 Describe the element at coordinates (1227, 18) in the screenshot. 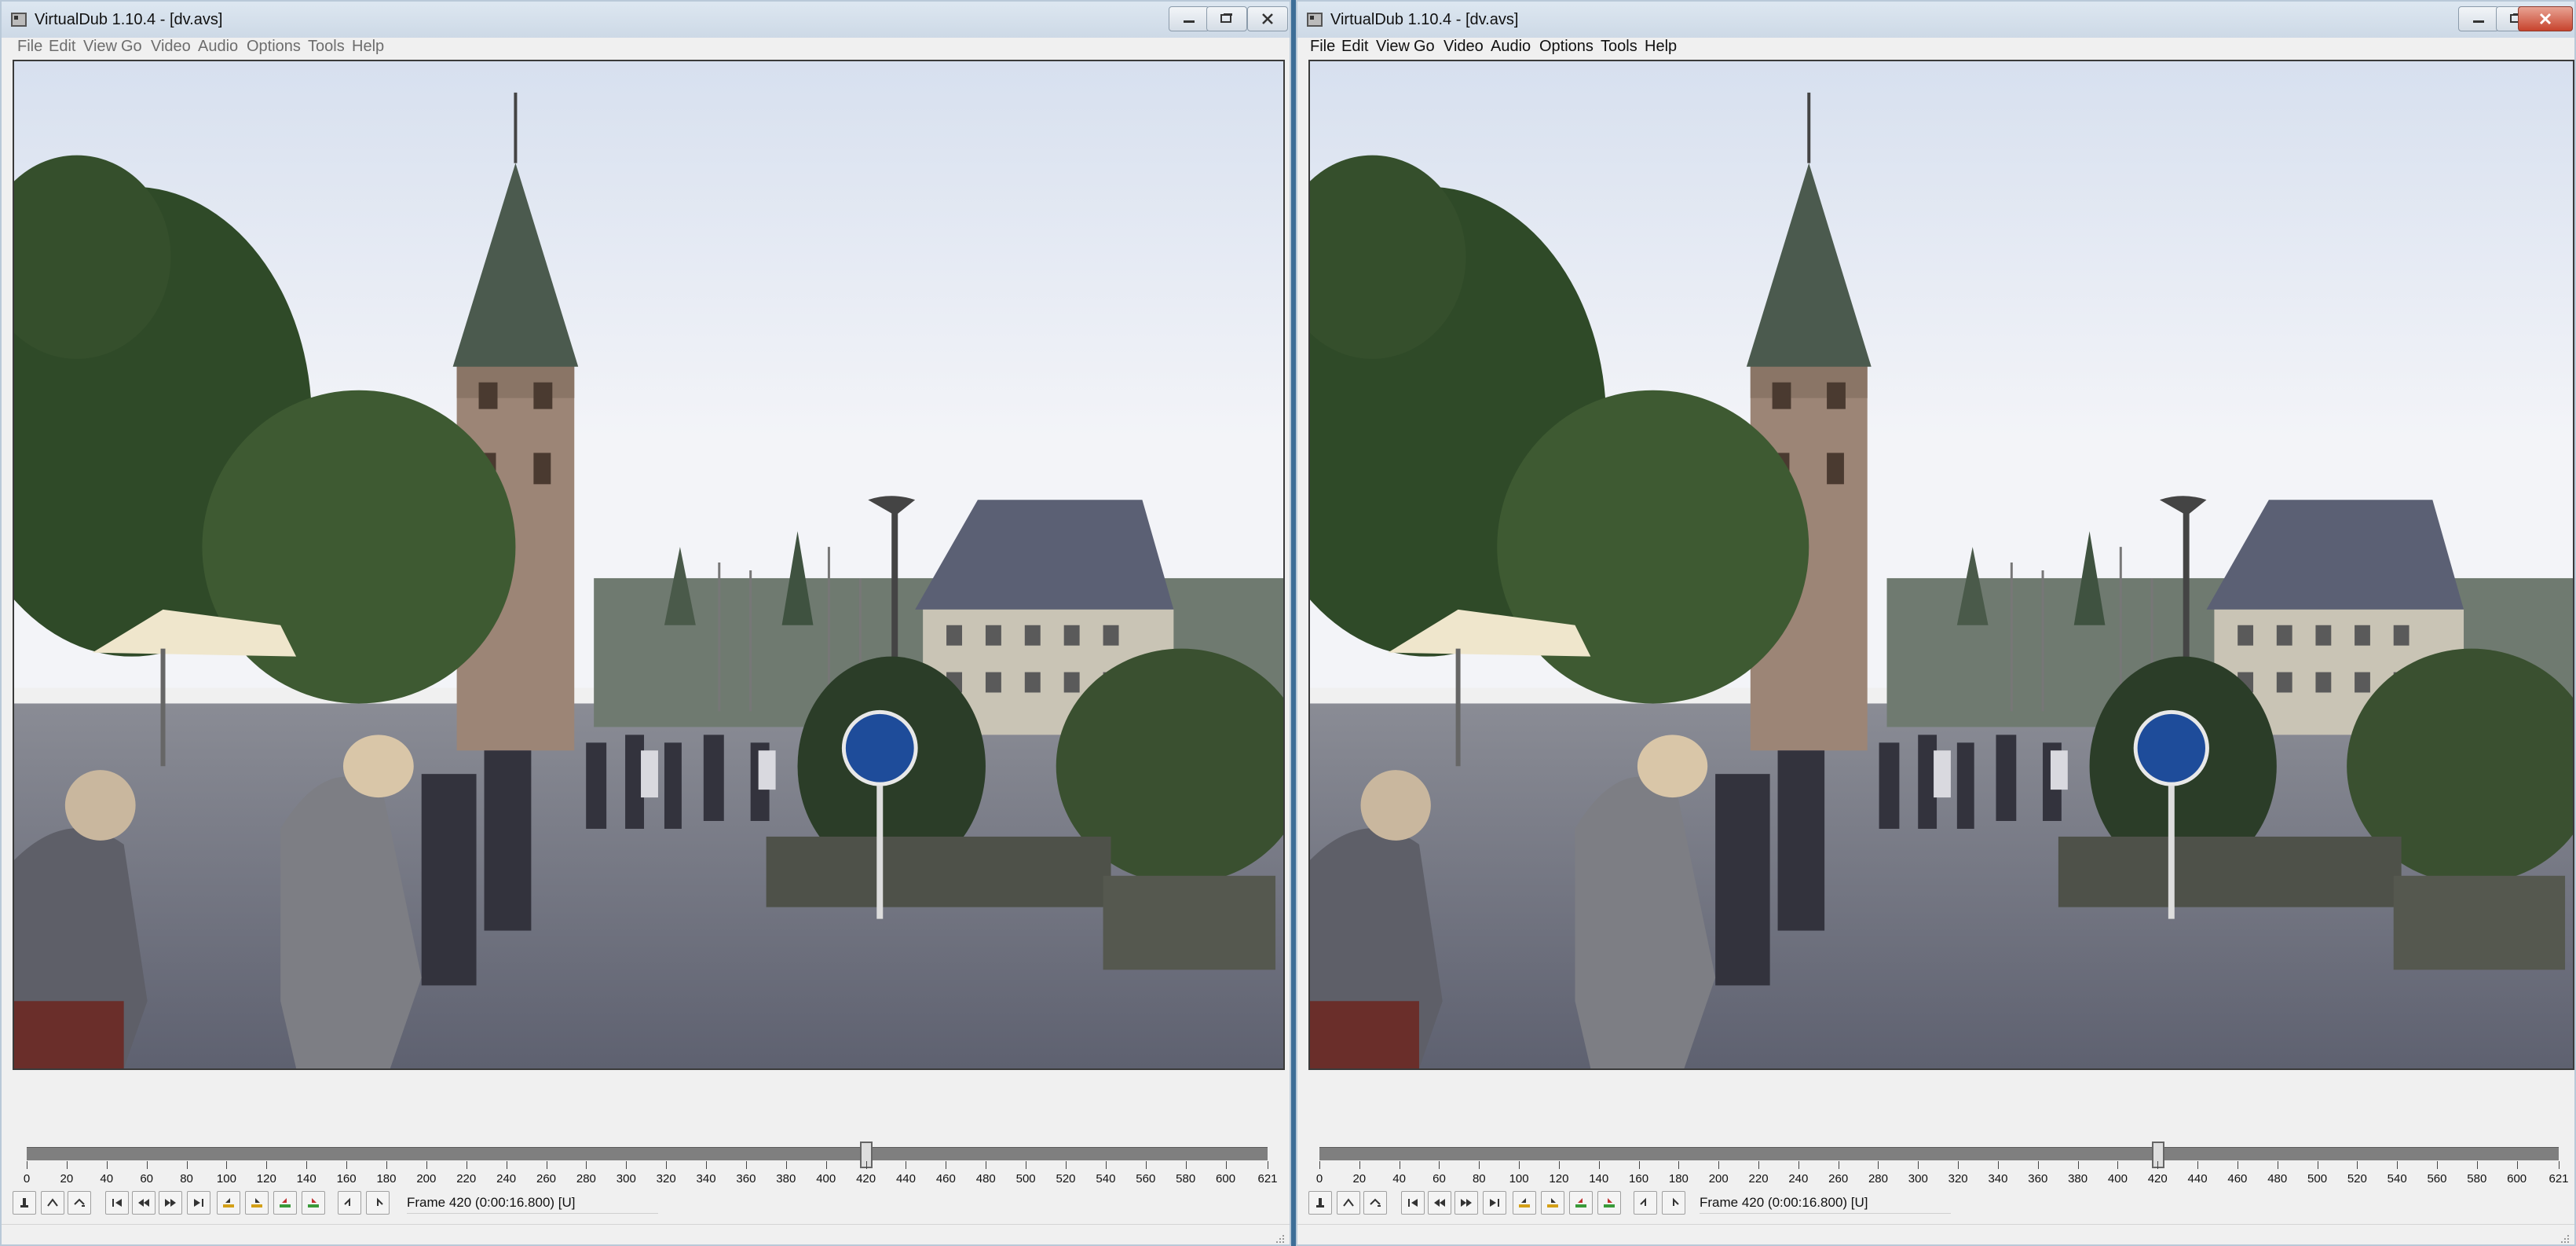

I see `maximize-button` at that location.